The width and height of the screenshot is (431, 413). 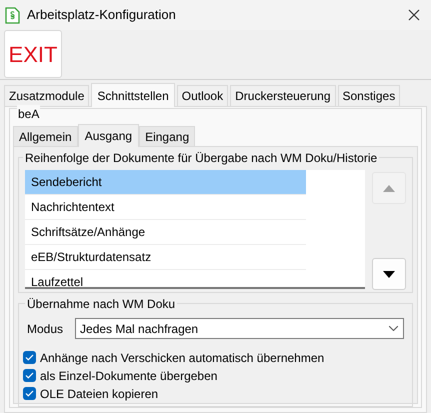 What do you see at coordinates (167, 136) in the screenshot?
I see `tab: Eingang` at bounding box center [167, 136].